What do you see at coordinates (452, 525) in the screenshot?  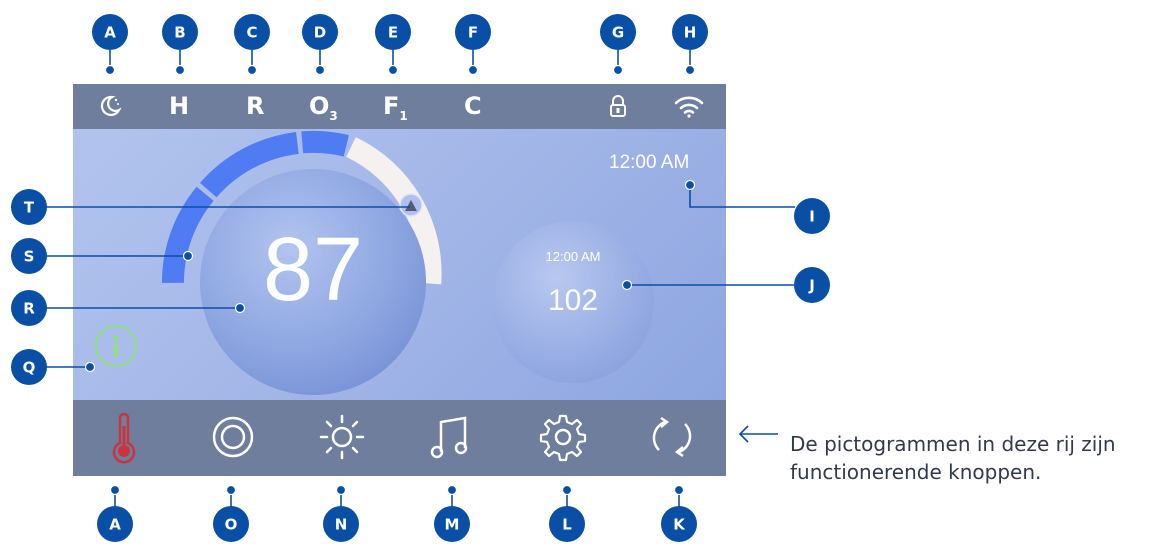 I see `callout-letter-bottom-m: M` at bounding box center [452, 525].